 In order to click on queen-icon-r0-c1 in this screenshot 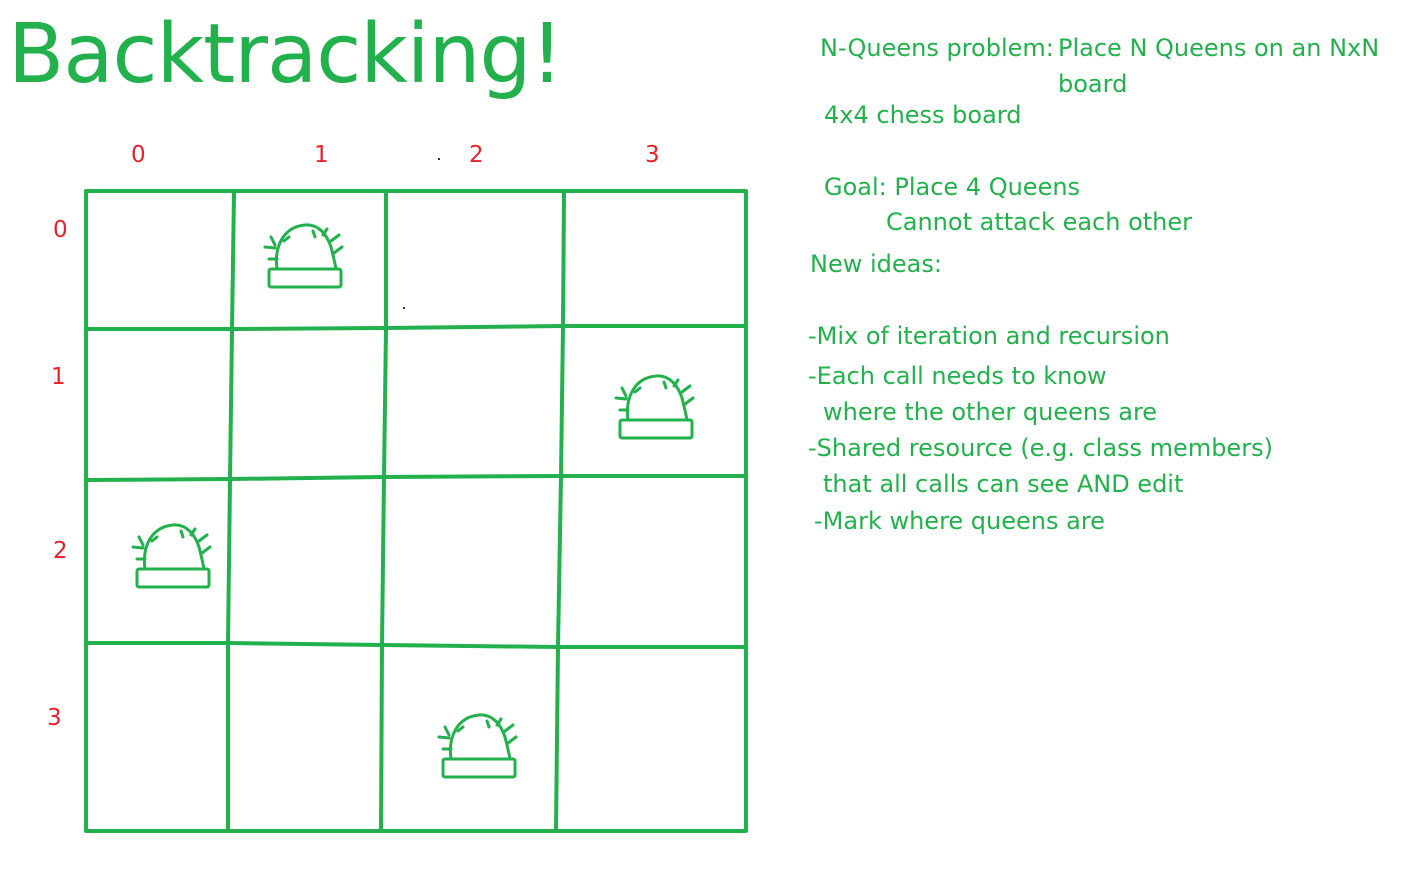, I will do `click(303, 256)`.